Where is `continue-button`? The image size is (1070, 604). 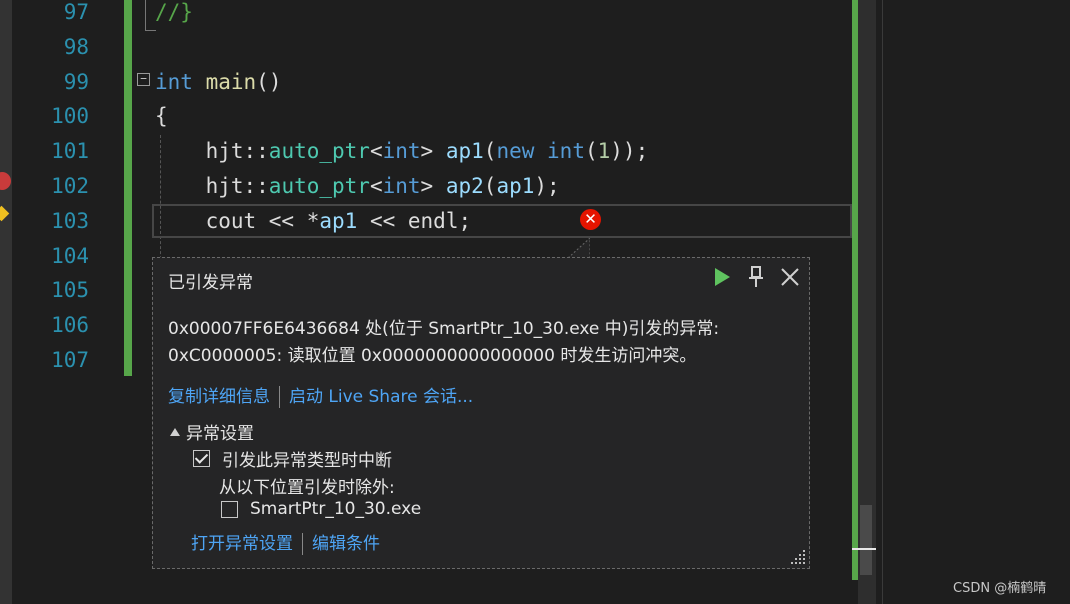 continue-button is located at coordinates (722, 277).